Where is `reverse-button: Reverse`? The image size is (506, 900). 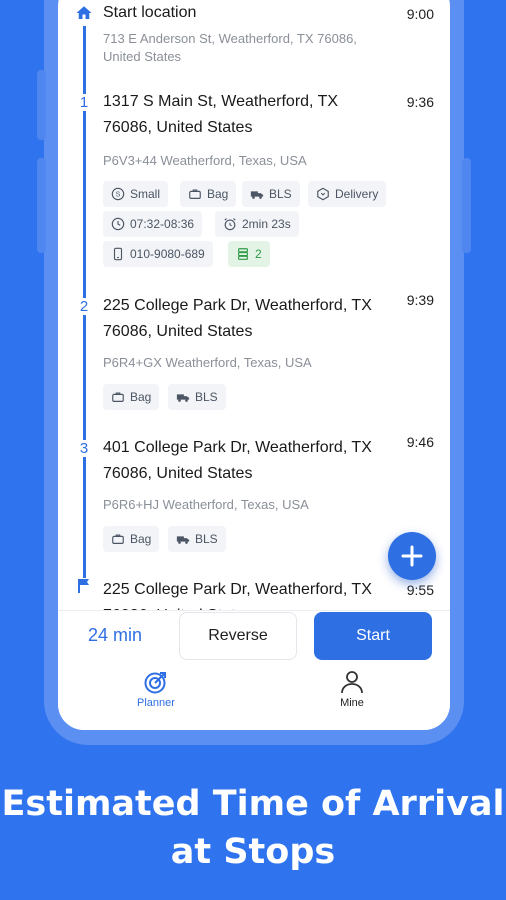 reverse-button: Reverse is located at coordinates (238, 636).